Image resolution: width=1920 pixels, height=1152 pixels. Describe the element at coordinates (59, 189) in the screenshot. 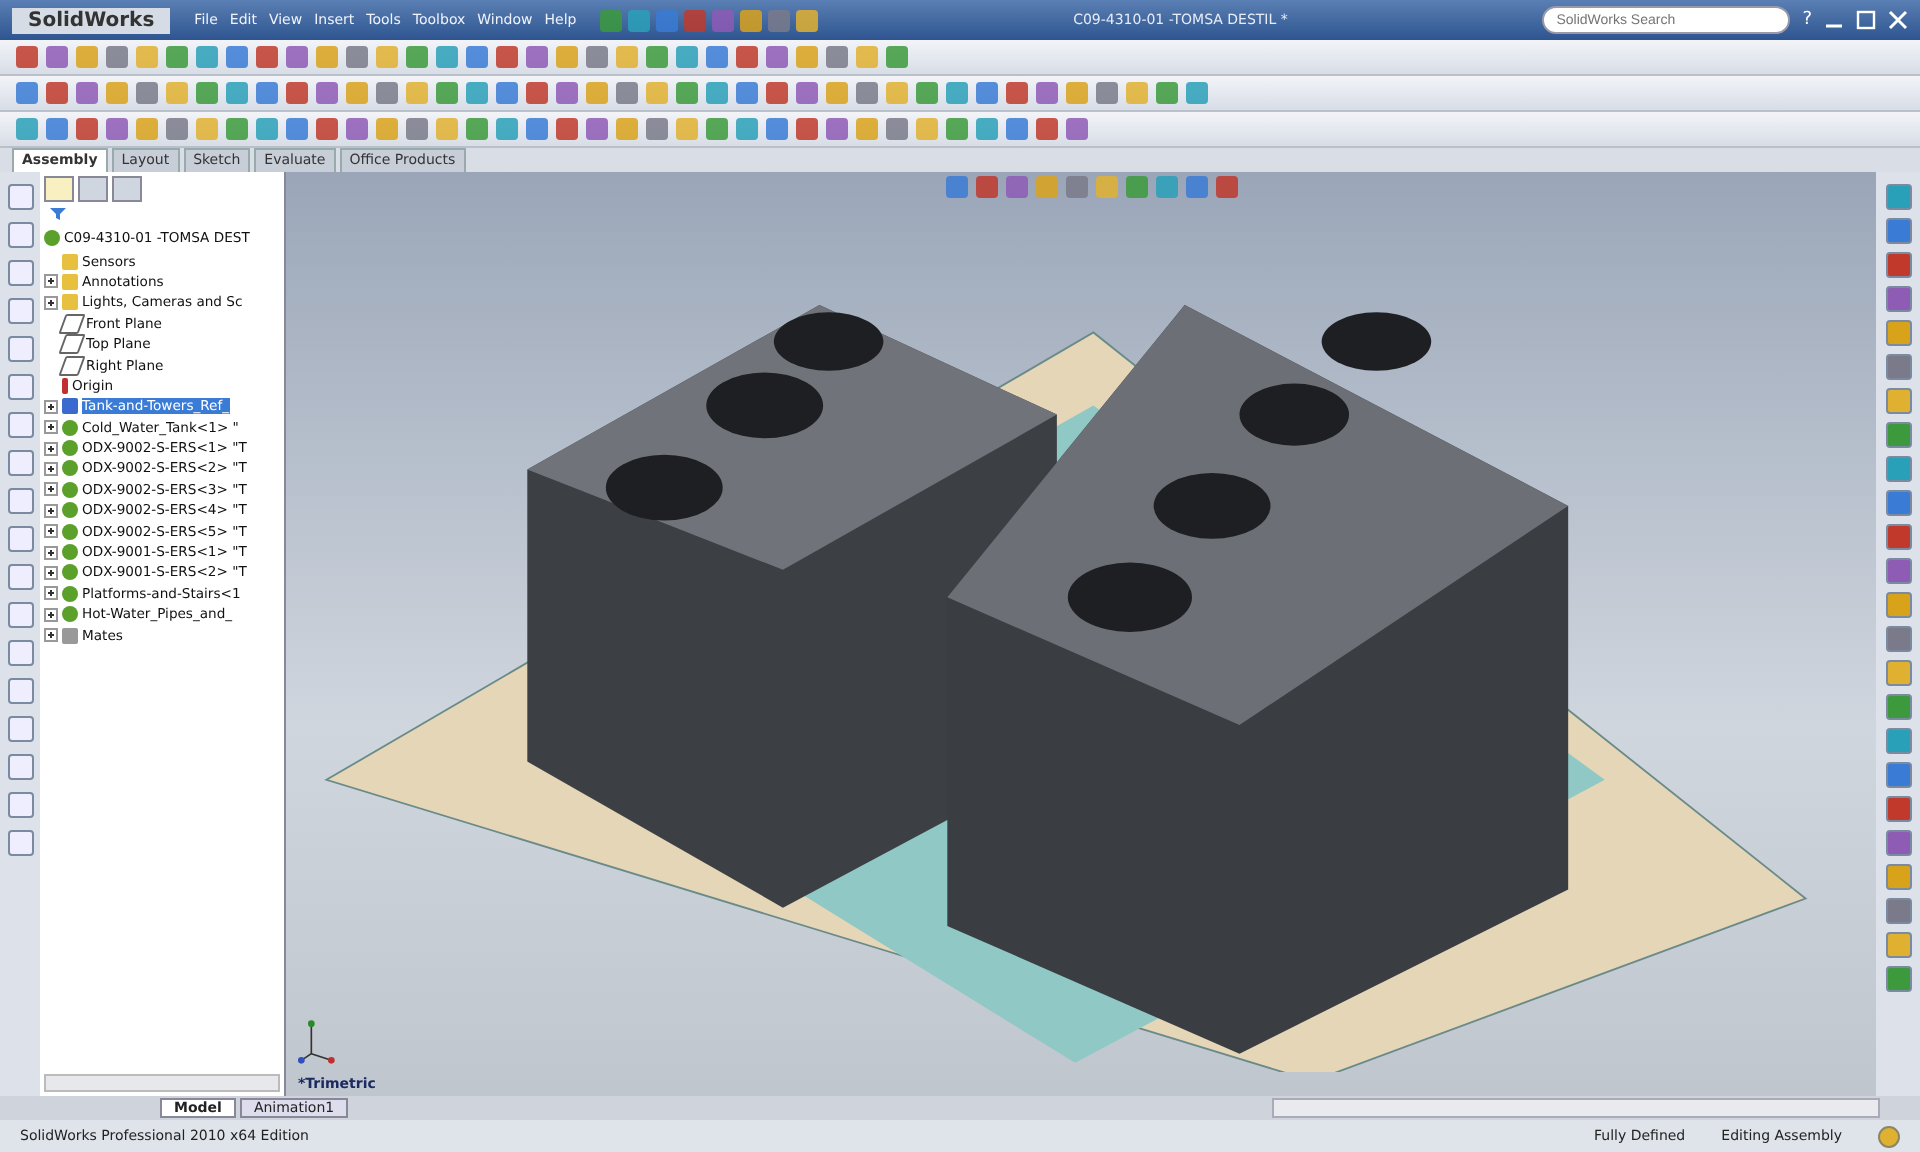

I see `feature-tree-tab` at that location.